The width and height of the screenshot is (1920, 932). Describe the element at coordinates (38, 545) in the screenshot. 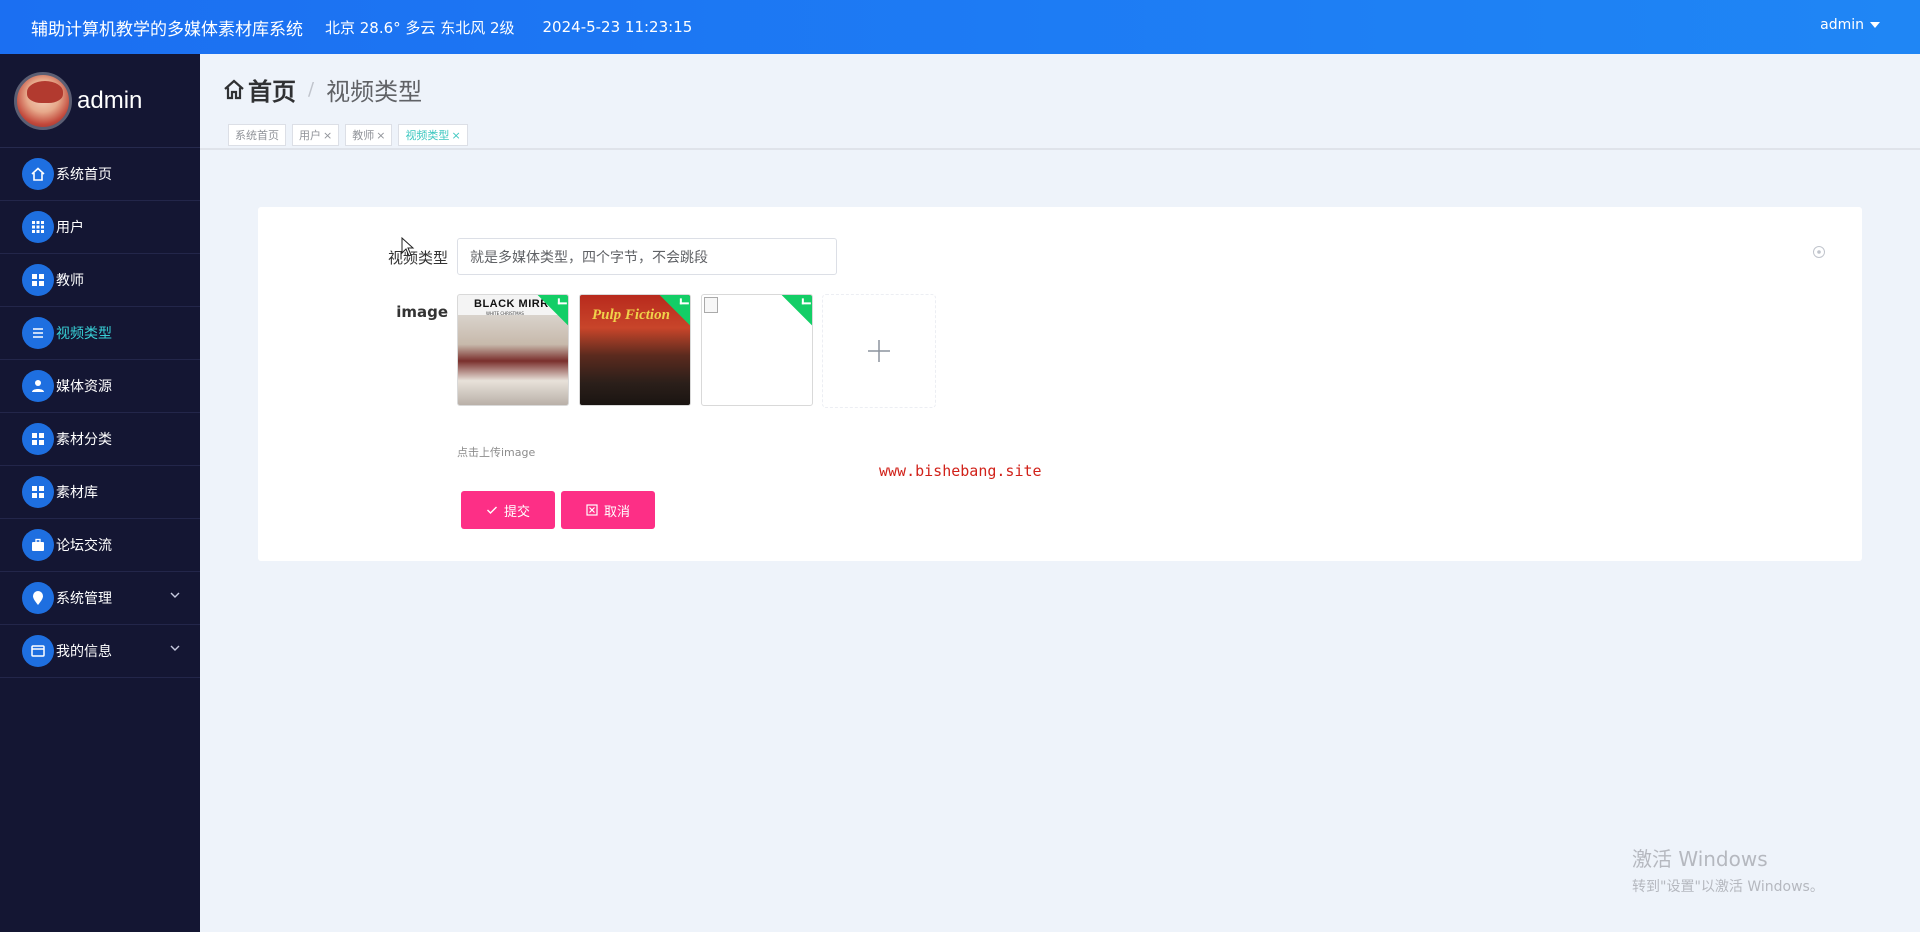

I see `briefcase-icon` at that location.